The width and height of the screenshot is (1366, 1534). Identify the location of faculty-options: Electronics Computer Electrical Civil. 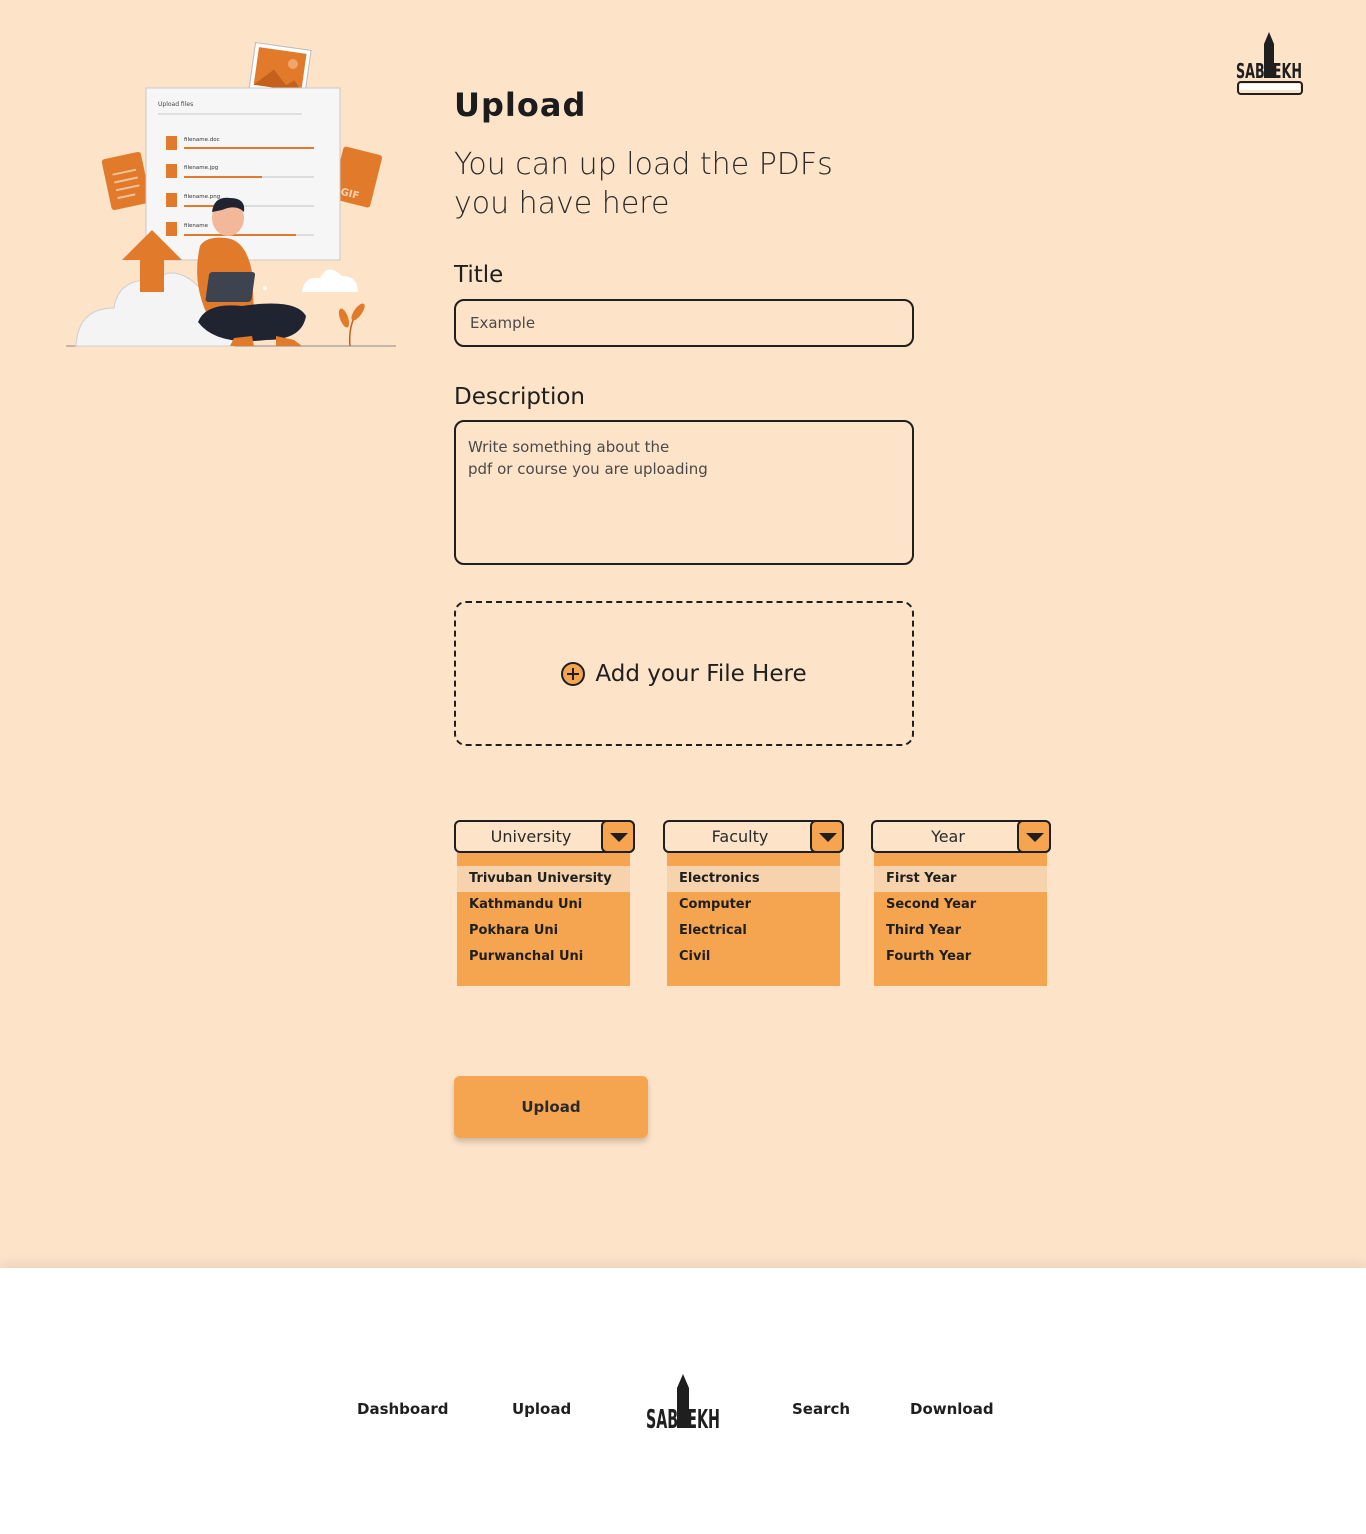
(753, 919).